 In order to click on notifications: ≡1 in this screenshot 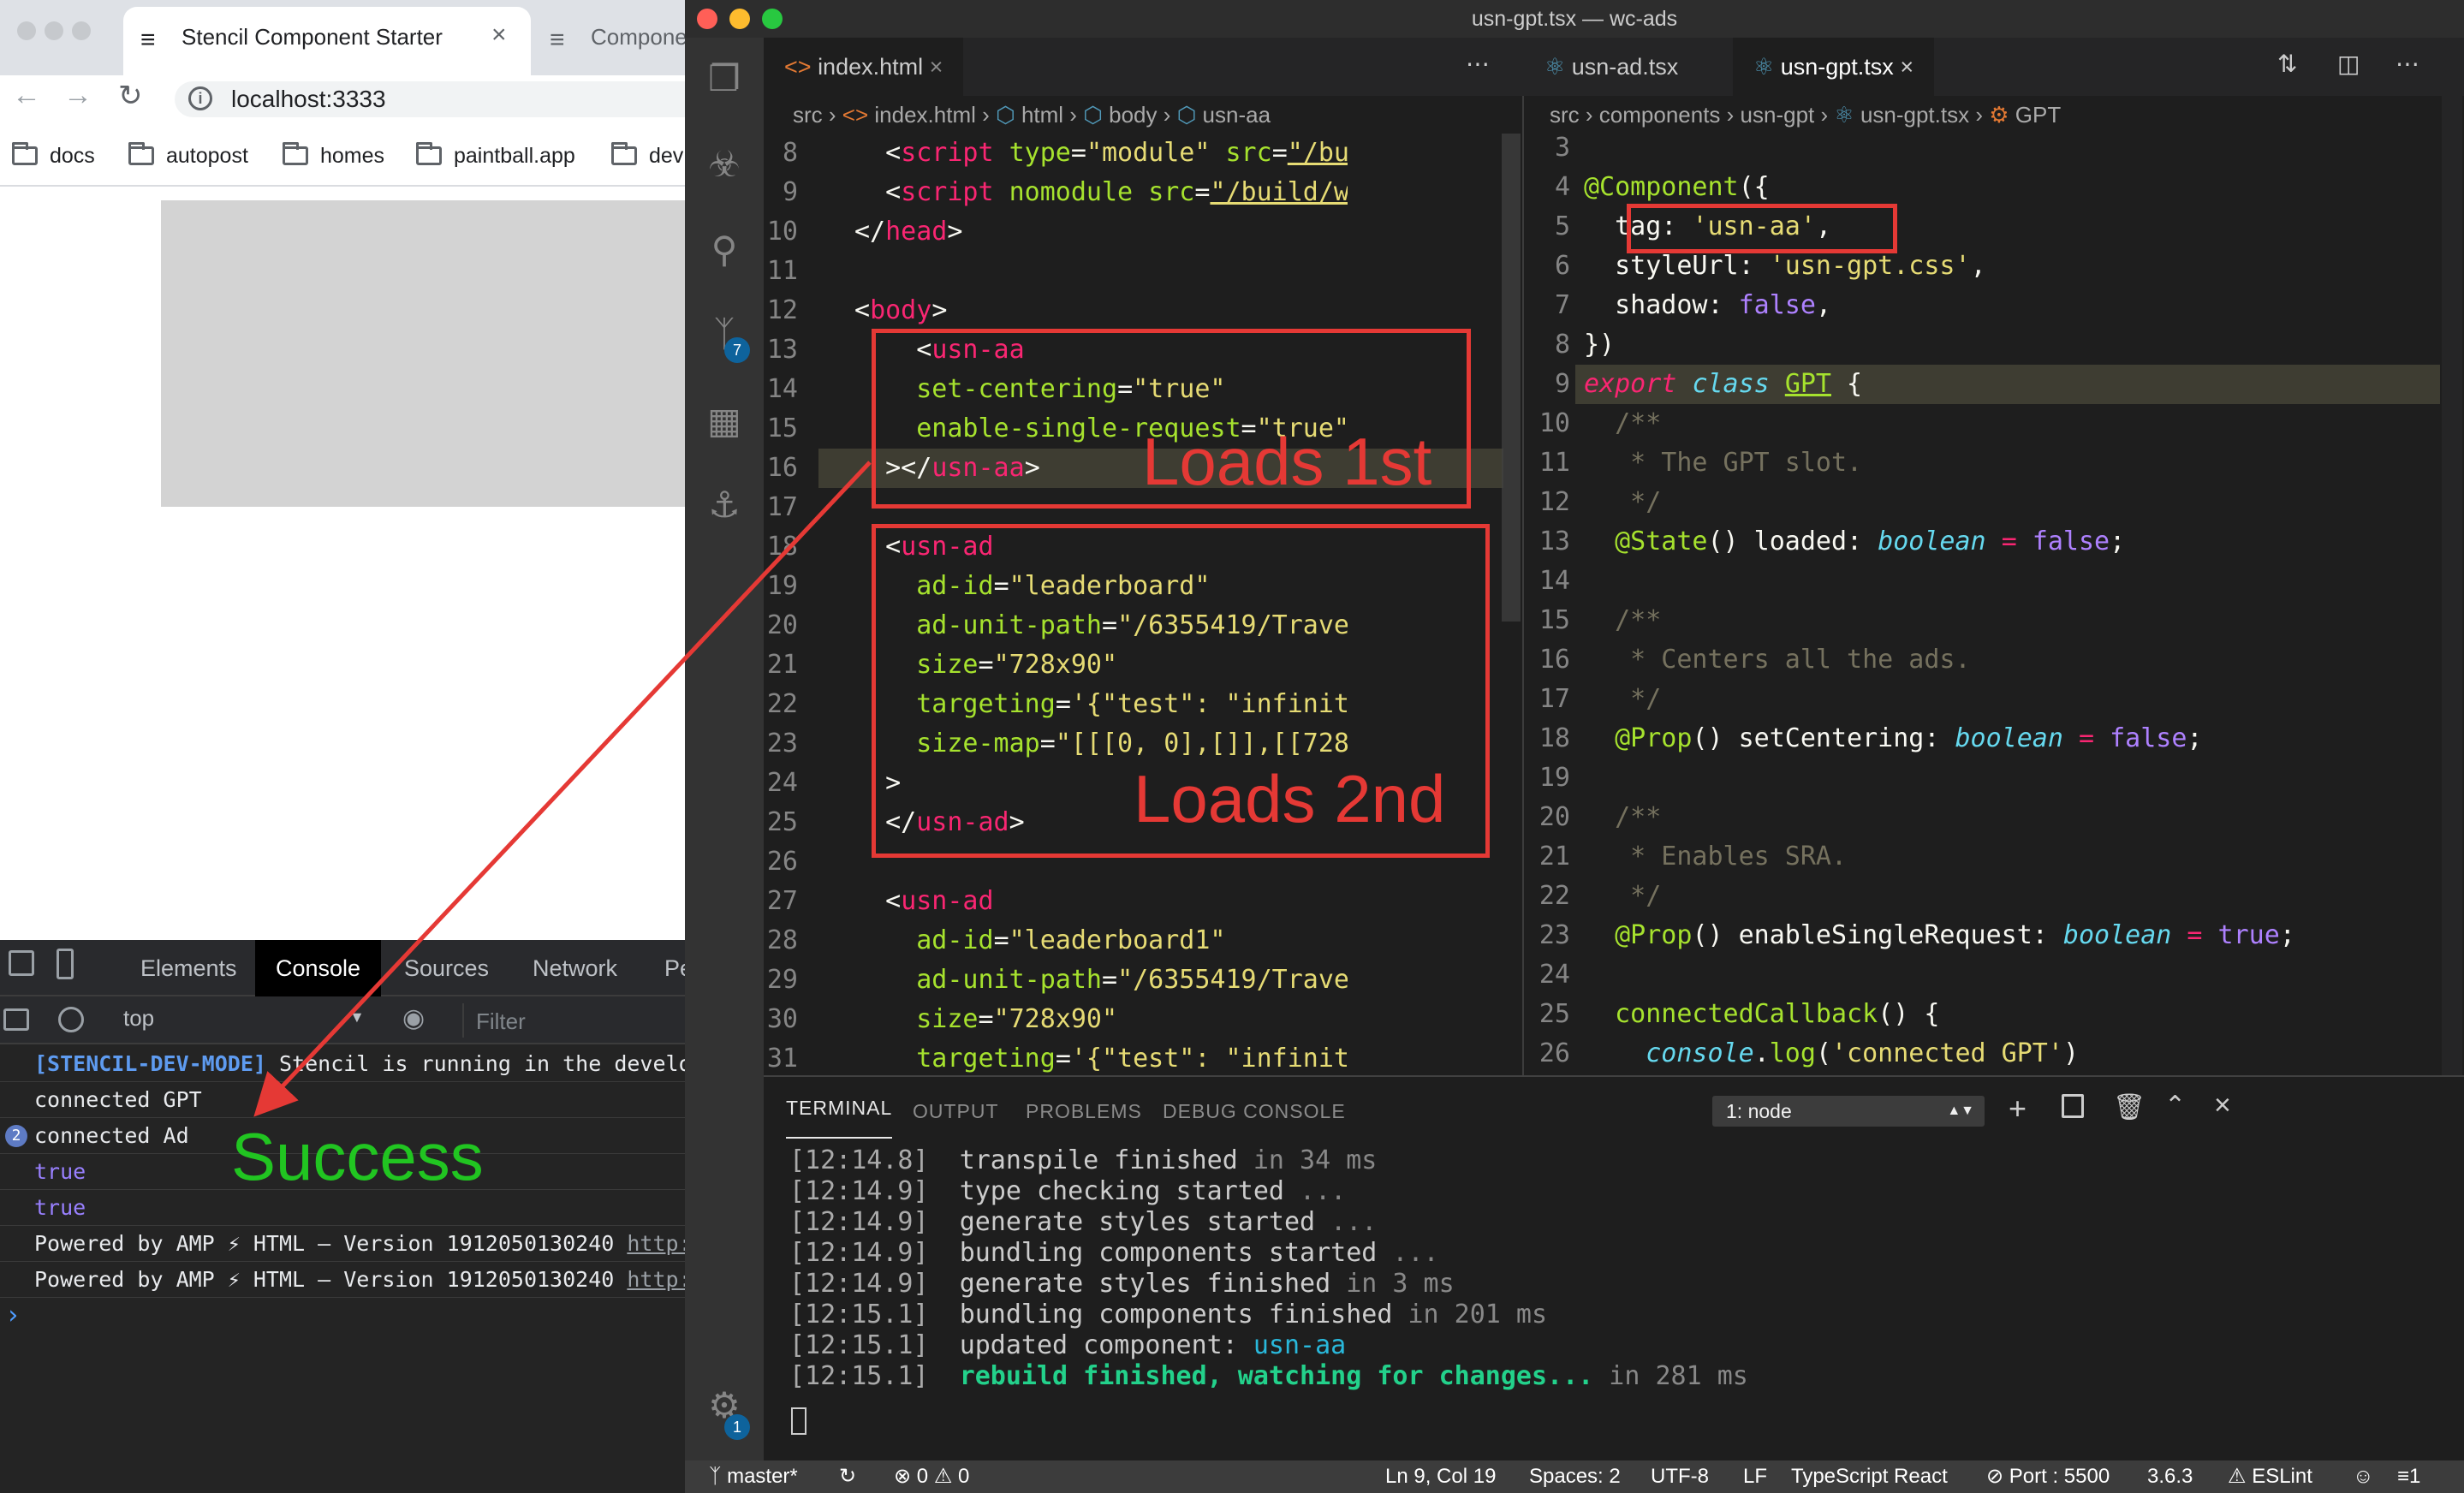, I will do `click(2408, 1476)`.